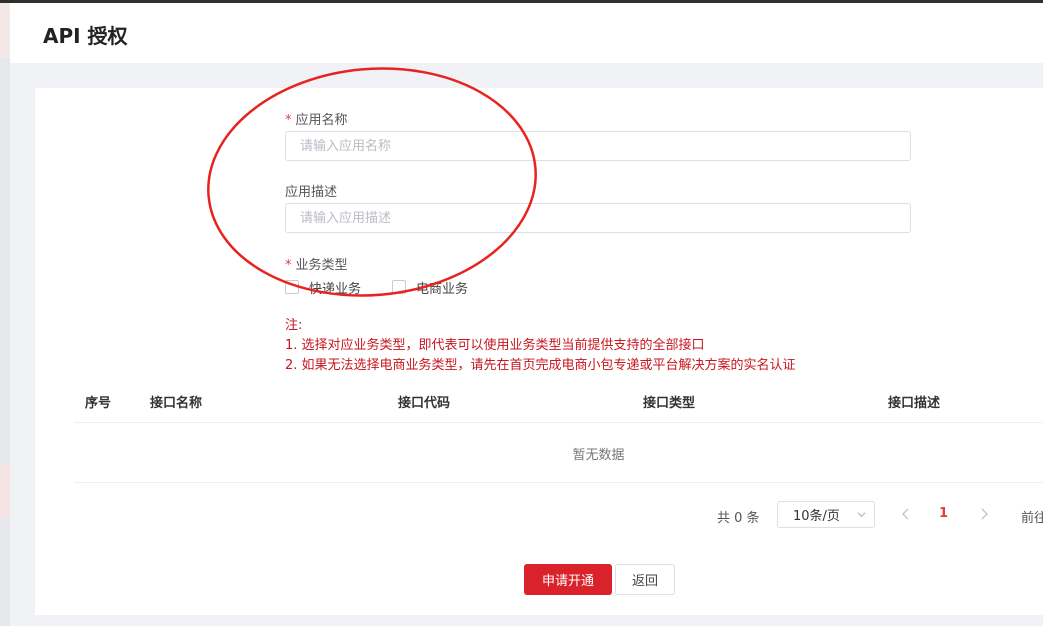 The image size is (1043, 626). What do you see at coordinates (335, 289) in the screenshot?
I see `checkbox-label: 快递业务` at bounding box center [335, 289].